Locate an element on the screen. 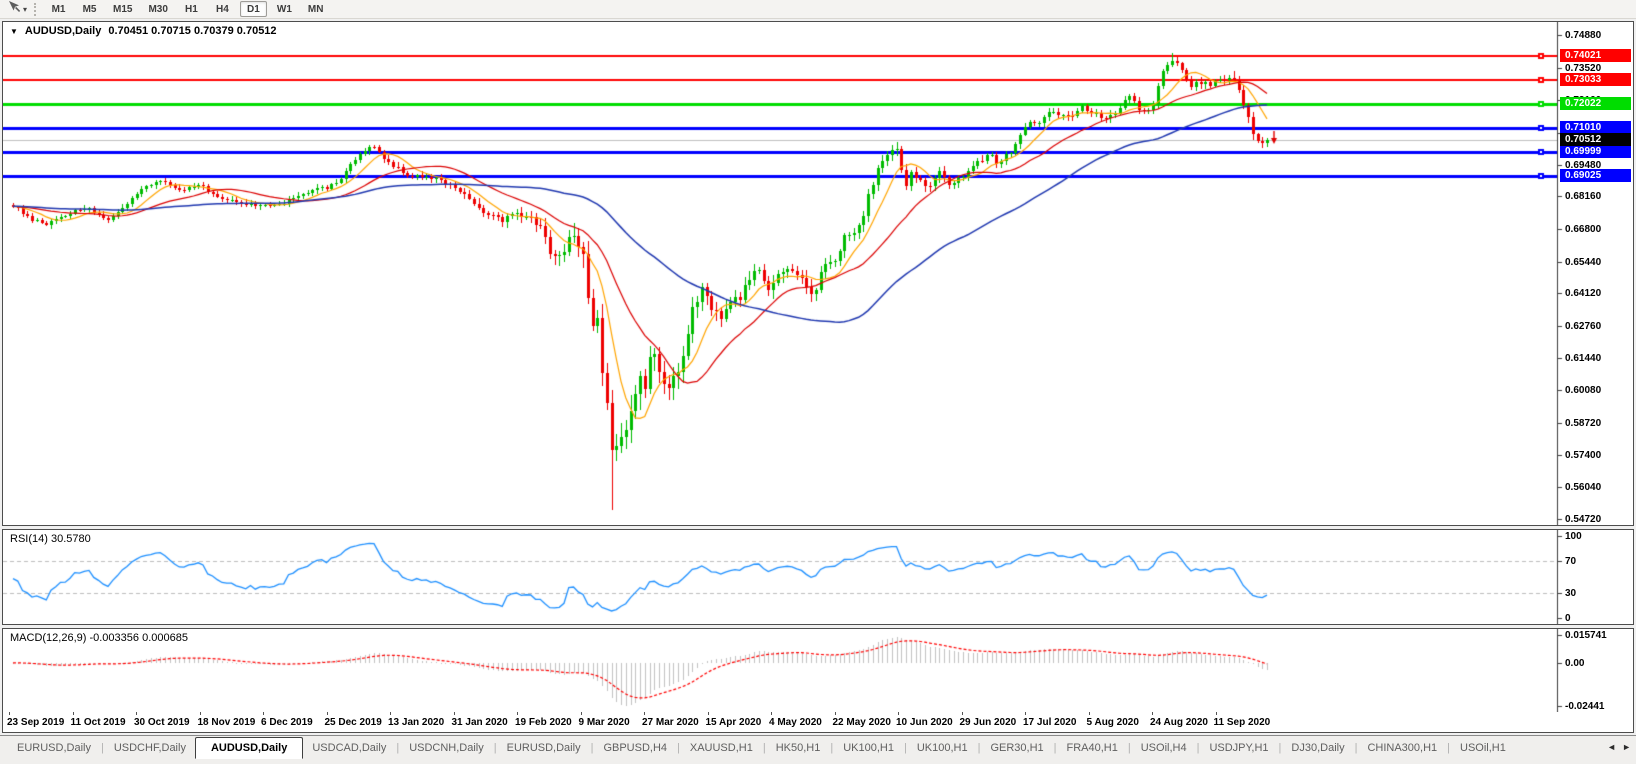 The height and width of the screenshot is (764, 1636). date-axis-label: 11 Oct 2019 is located at coordinates (98, 722).